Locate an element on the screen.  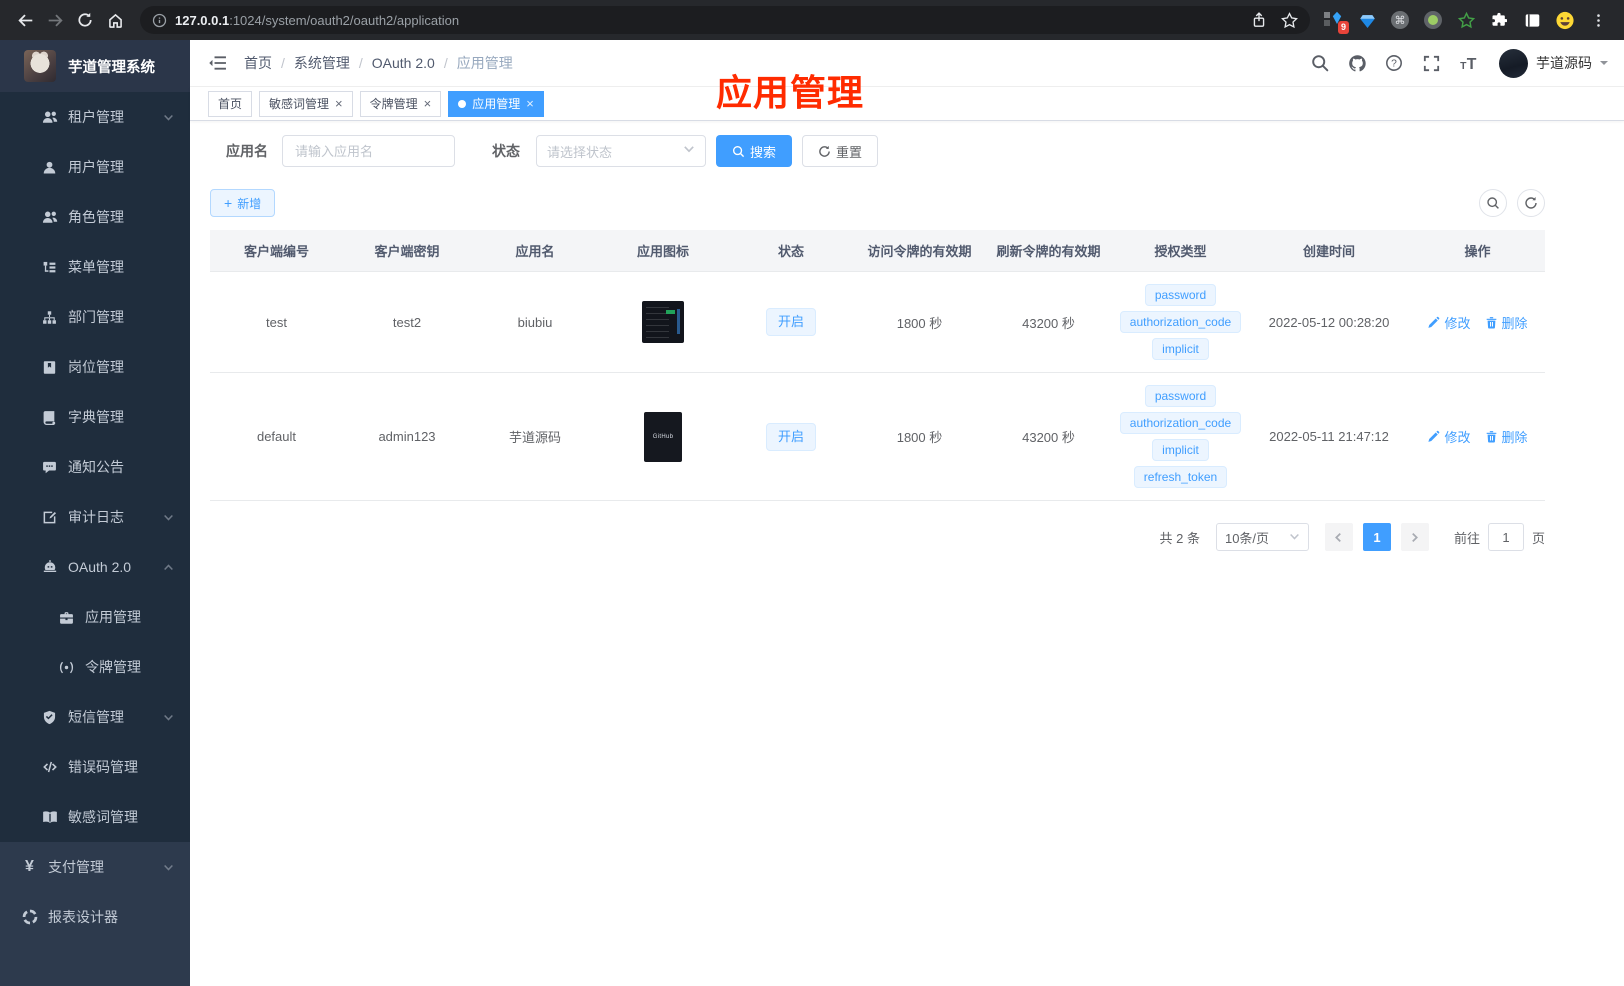
sidebar-item: 菜单管理 is located at coordinates (95, 267).